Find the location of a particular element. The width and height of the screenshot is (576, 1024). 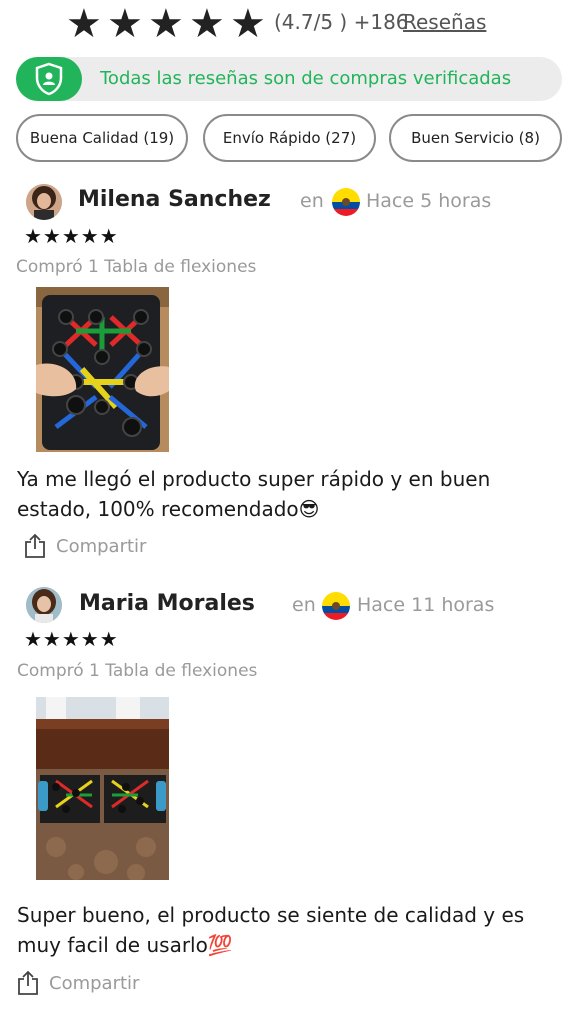

reviews-link: Reseñas is located at coordinates (444, 22).